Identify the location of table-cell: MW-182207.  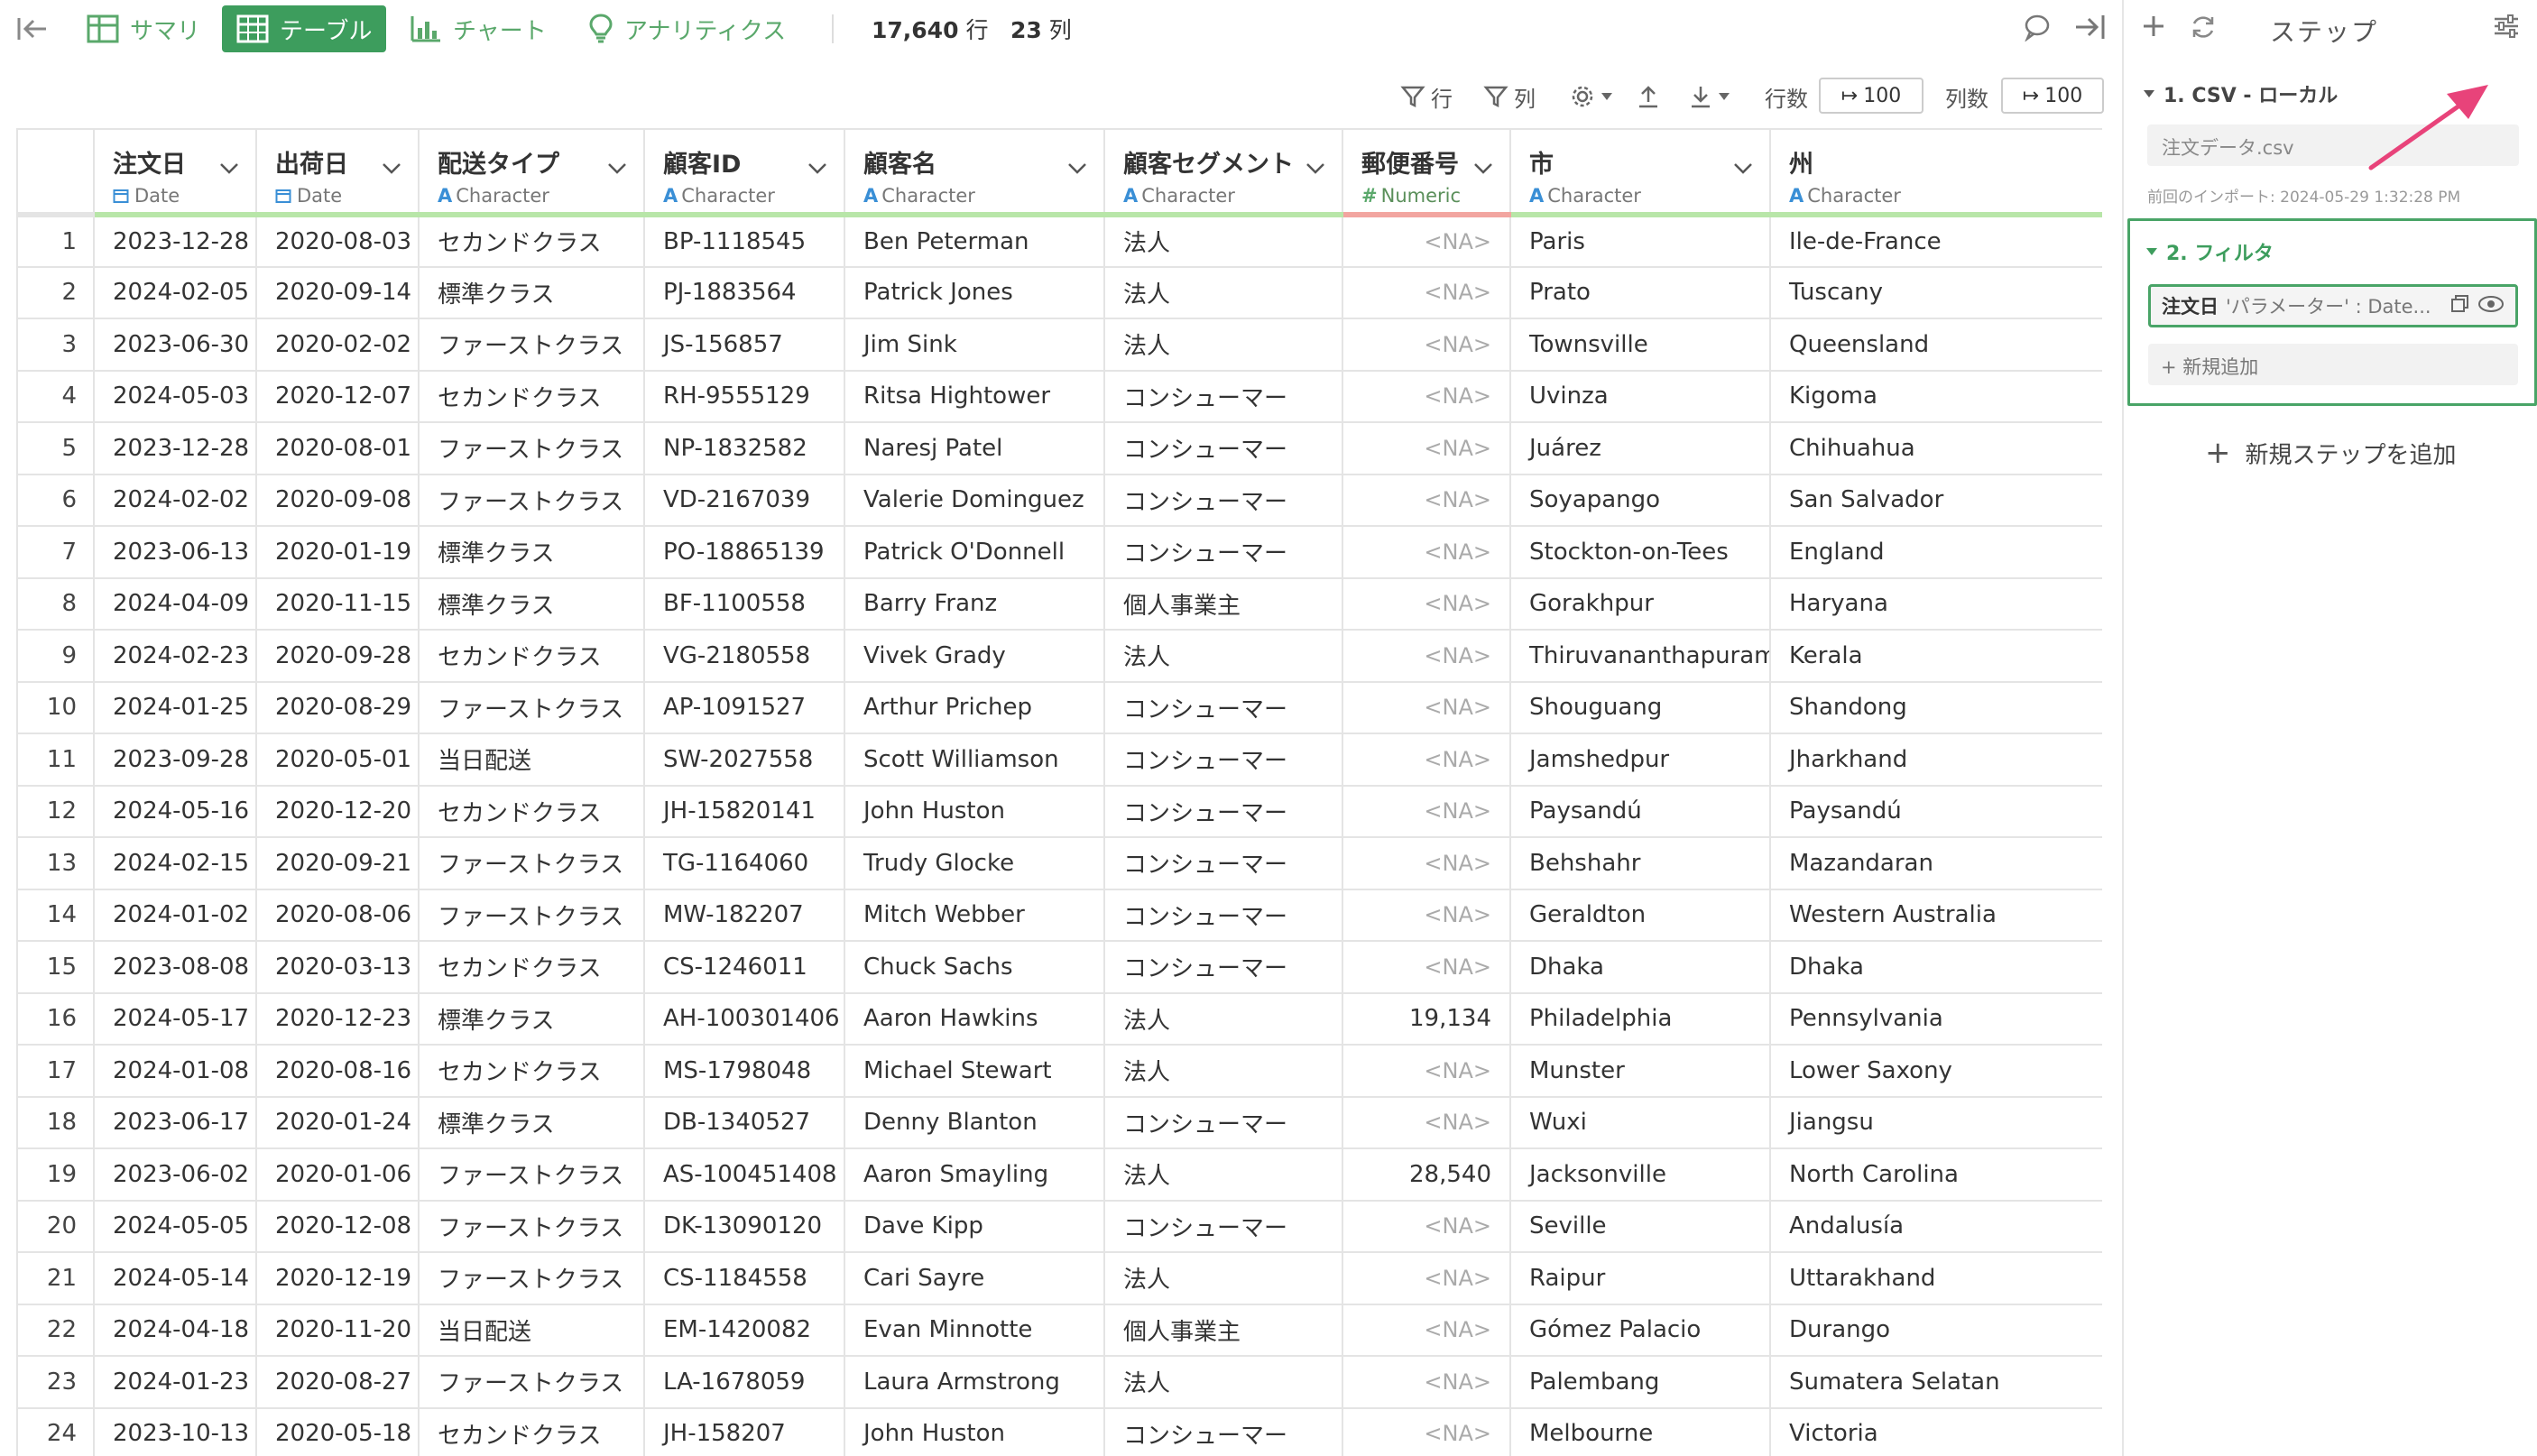
(744, 915).